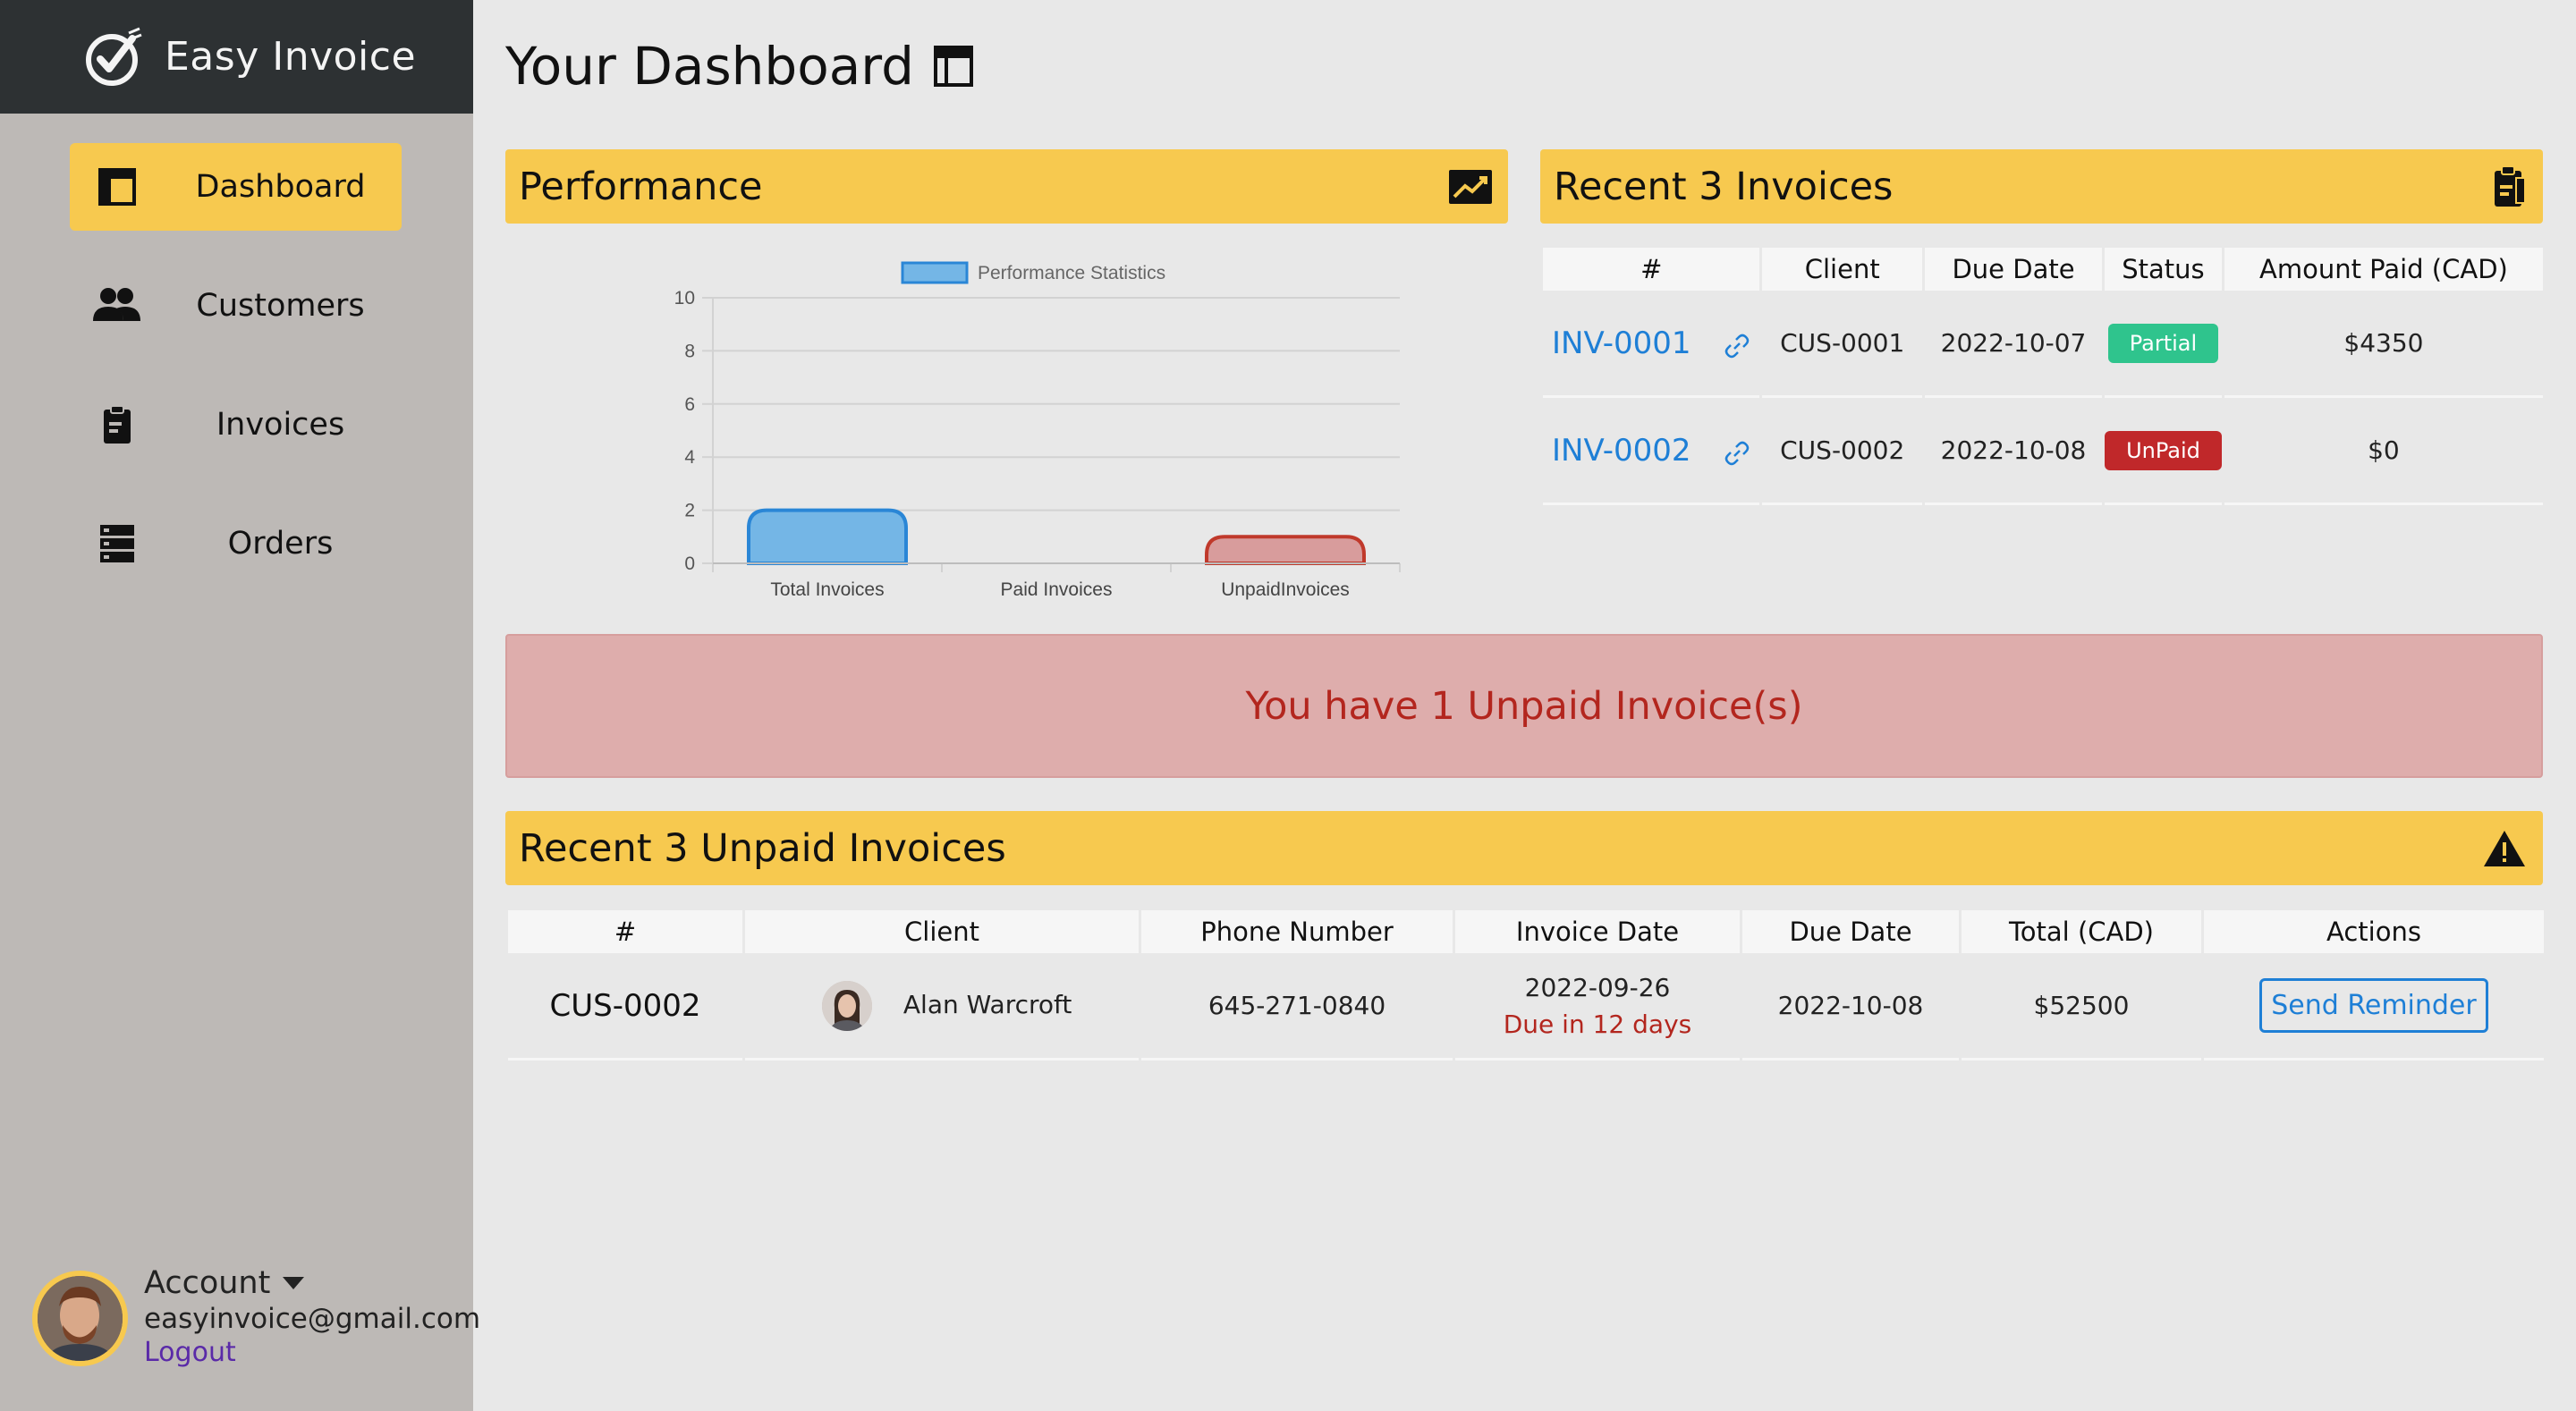 The width and height of the screenshot is (2576, 1411). What do you see at coordinates (2374, 931) in the screenshot?
I see `col-header-actions: Actions` at bounding box center [2374, 931].